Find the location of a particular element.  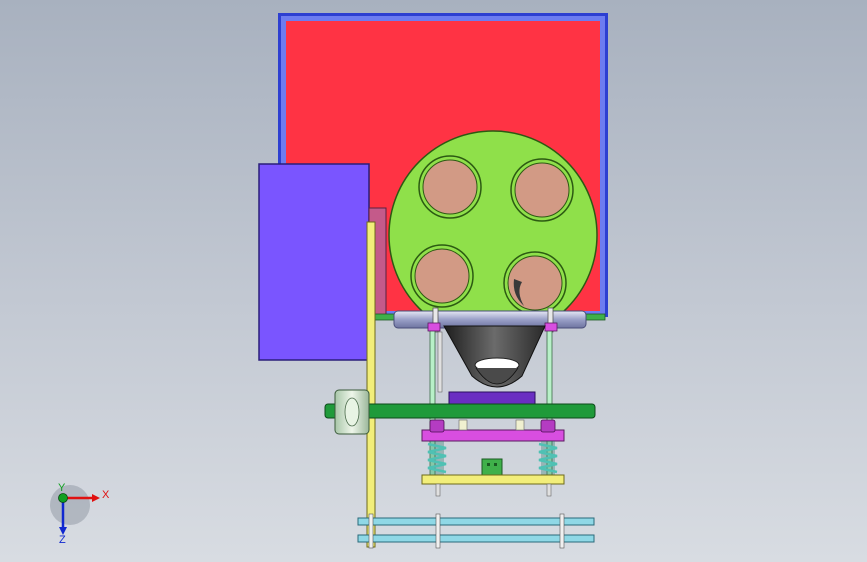

disc-hole-top-left is located at coordinates (450, 187).